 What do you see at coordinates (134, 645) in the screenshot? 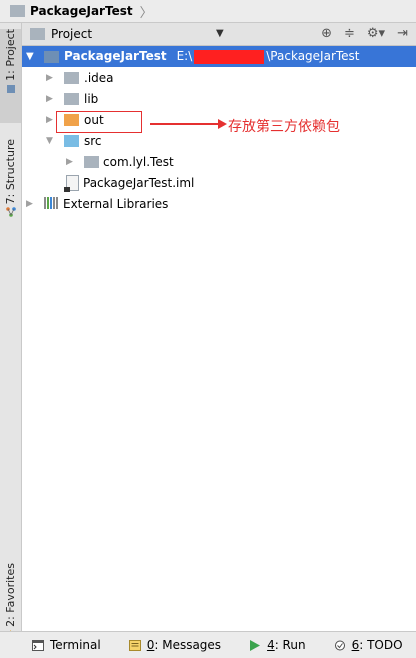
I see `messages-icon` at bounding box center [134, 645].